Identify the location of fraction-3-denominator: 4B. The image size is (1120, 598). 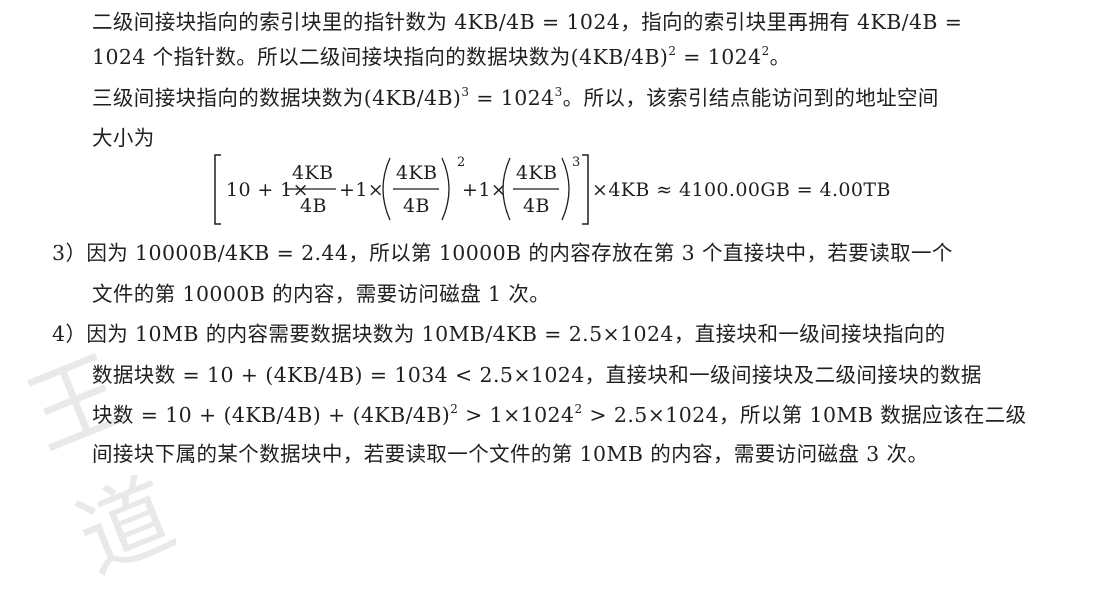
(536, 206).